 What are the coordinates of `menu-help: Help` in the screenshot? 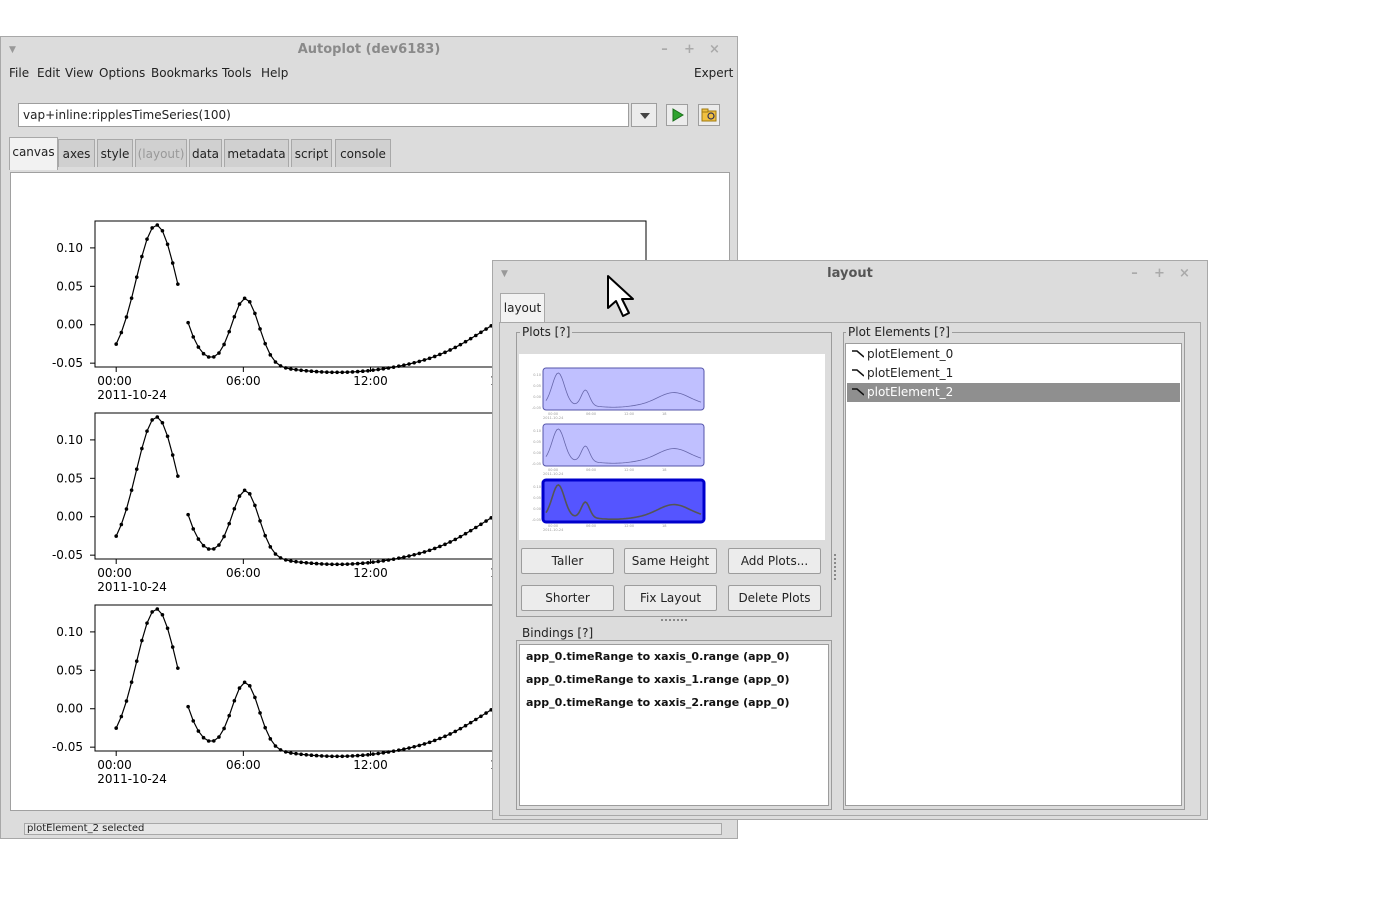 It's located at (274, 73).